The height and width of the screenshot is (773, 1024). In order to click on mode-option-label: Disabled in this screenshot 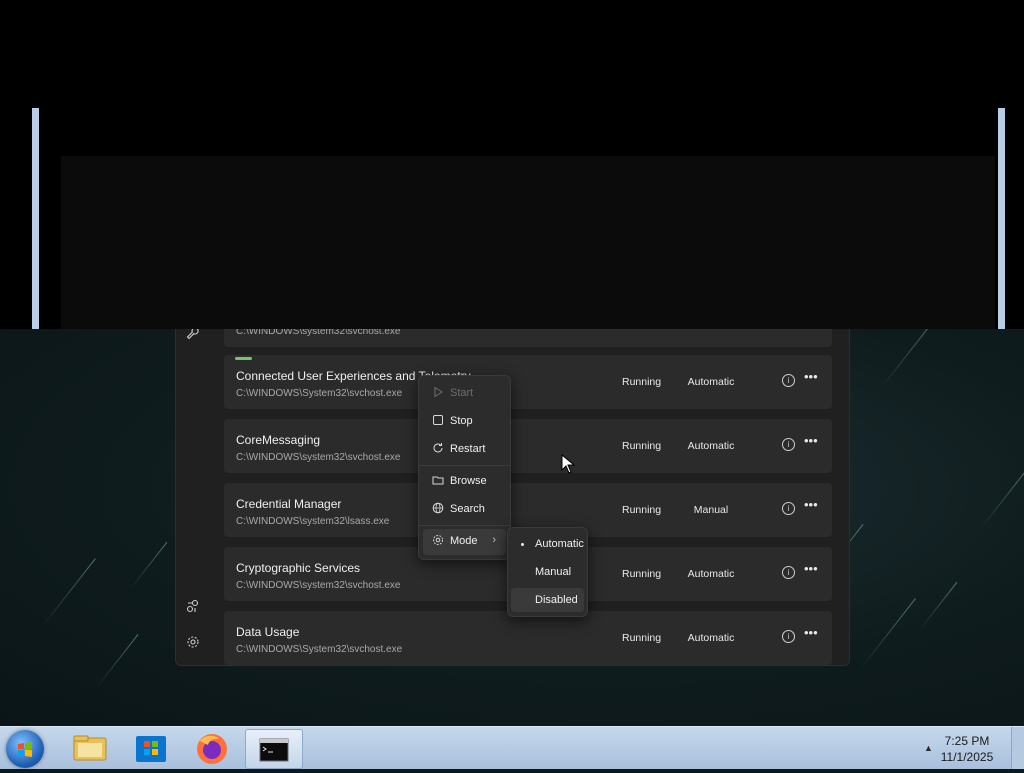, I will do `click(556, 600)`.